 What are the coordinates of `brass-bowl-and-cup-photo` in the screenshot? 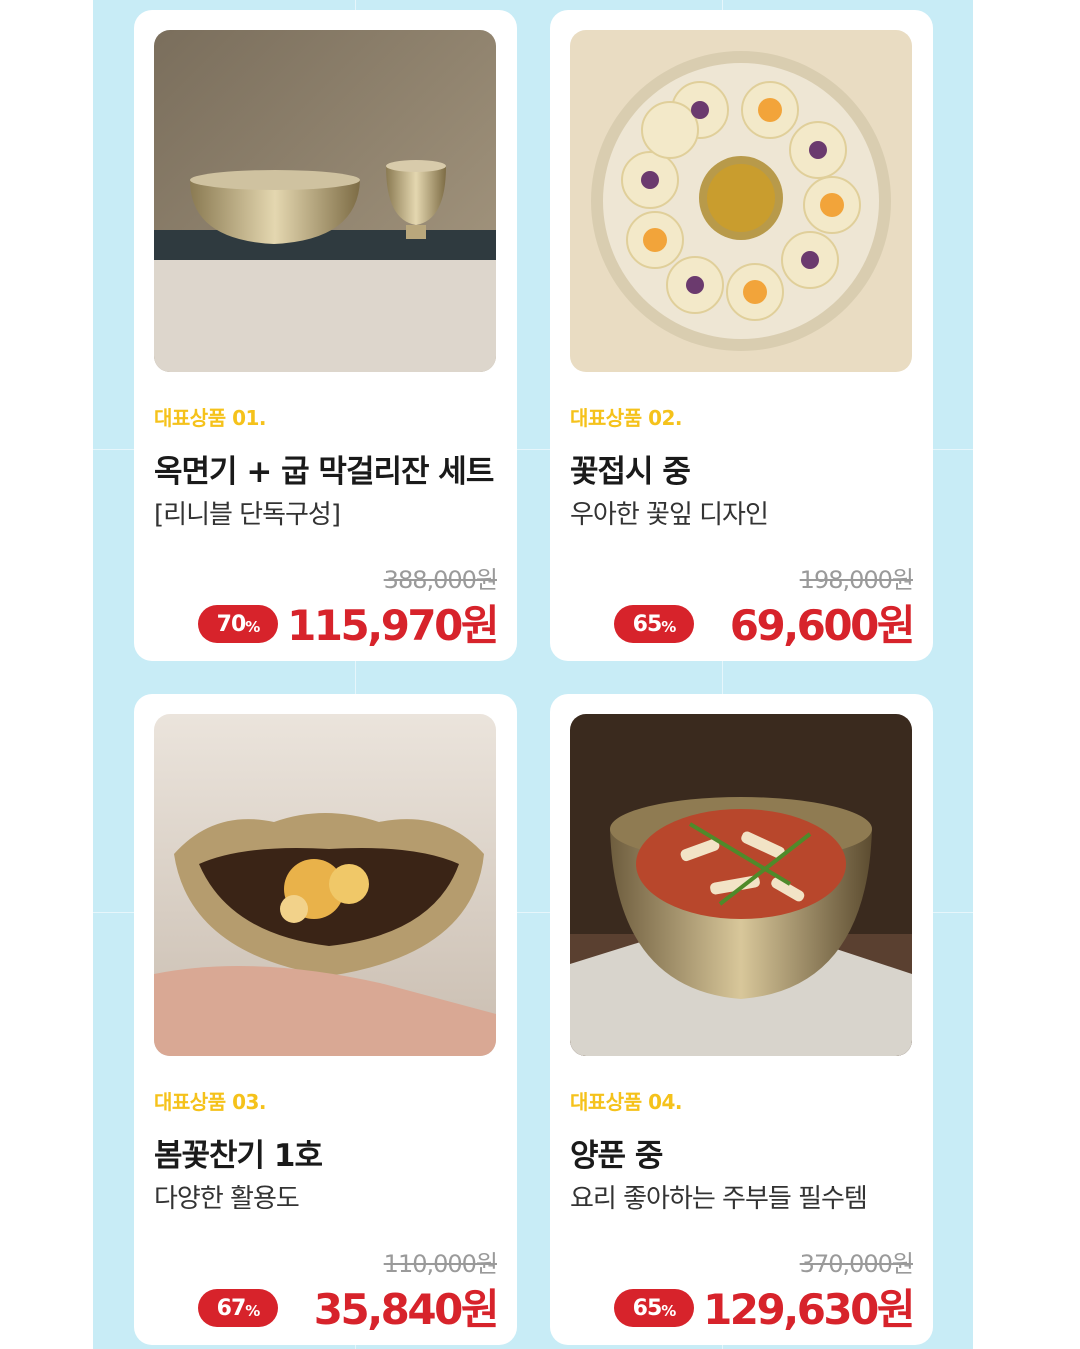 It's located at (325, 201).